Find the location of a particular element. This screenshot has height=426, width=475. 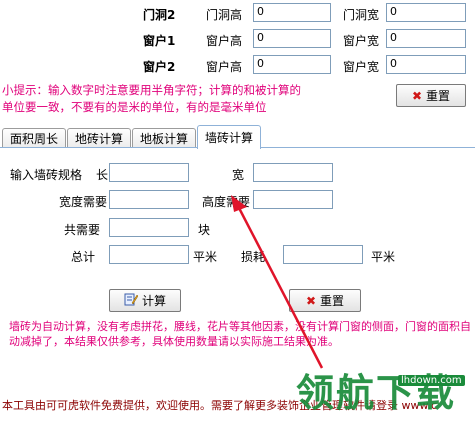

window2-label: 窗户2 is located at coordinates (159, 67).